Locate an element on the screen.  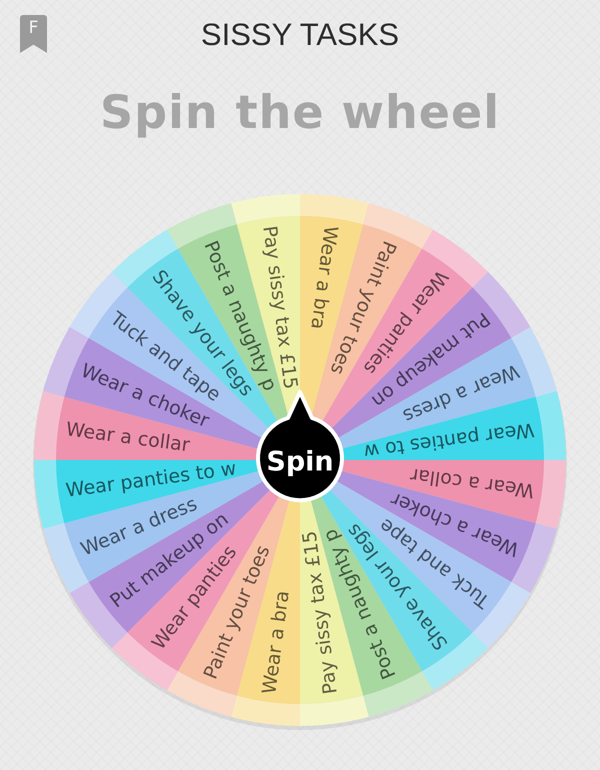
page-heading: Spin the wheel is located at coordinates (300, 112).